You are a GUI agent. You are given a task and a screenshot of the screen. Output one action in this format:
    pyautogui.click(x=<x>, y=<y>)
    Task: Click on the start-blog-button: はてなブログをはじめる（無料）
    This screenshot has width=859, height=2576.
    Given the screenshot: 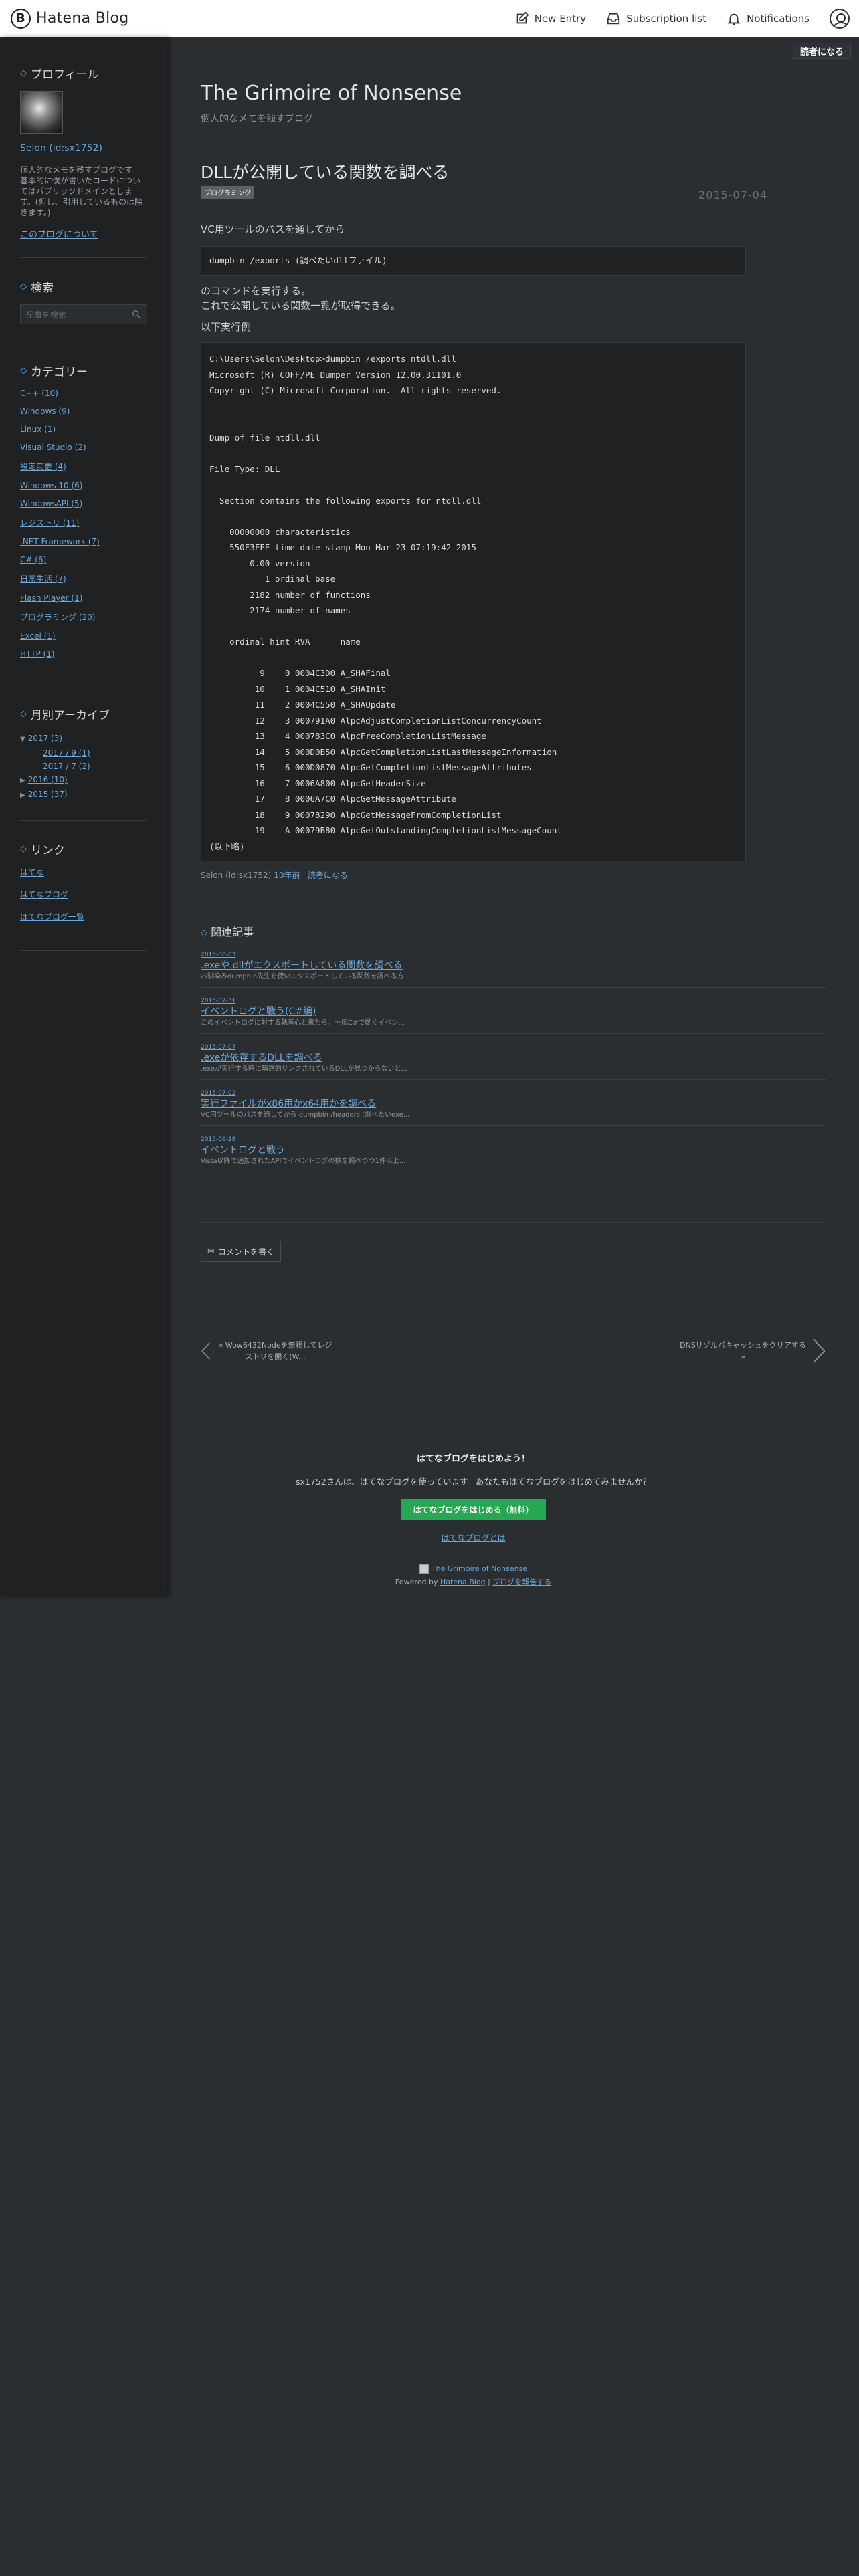 What is the action you would take?
    pyautogui.click(x=473, y=1509)
    